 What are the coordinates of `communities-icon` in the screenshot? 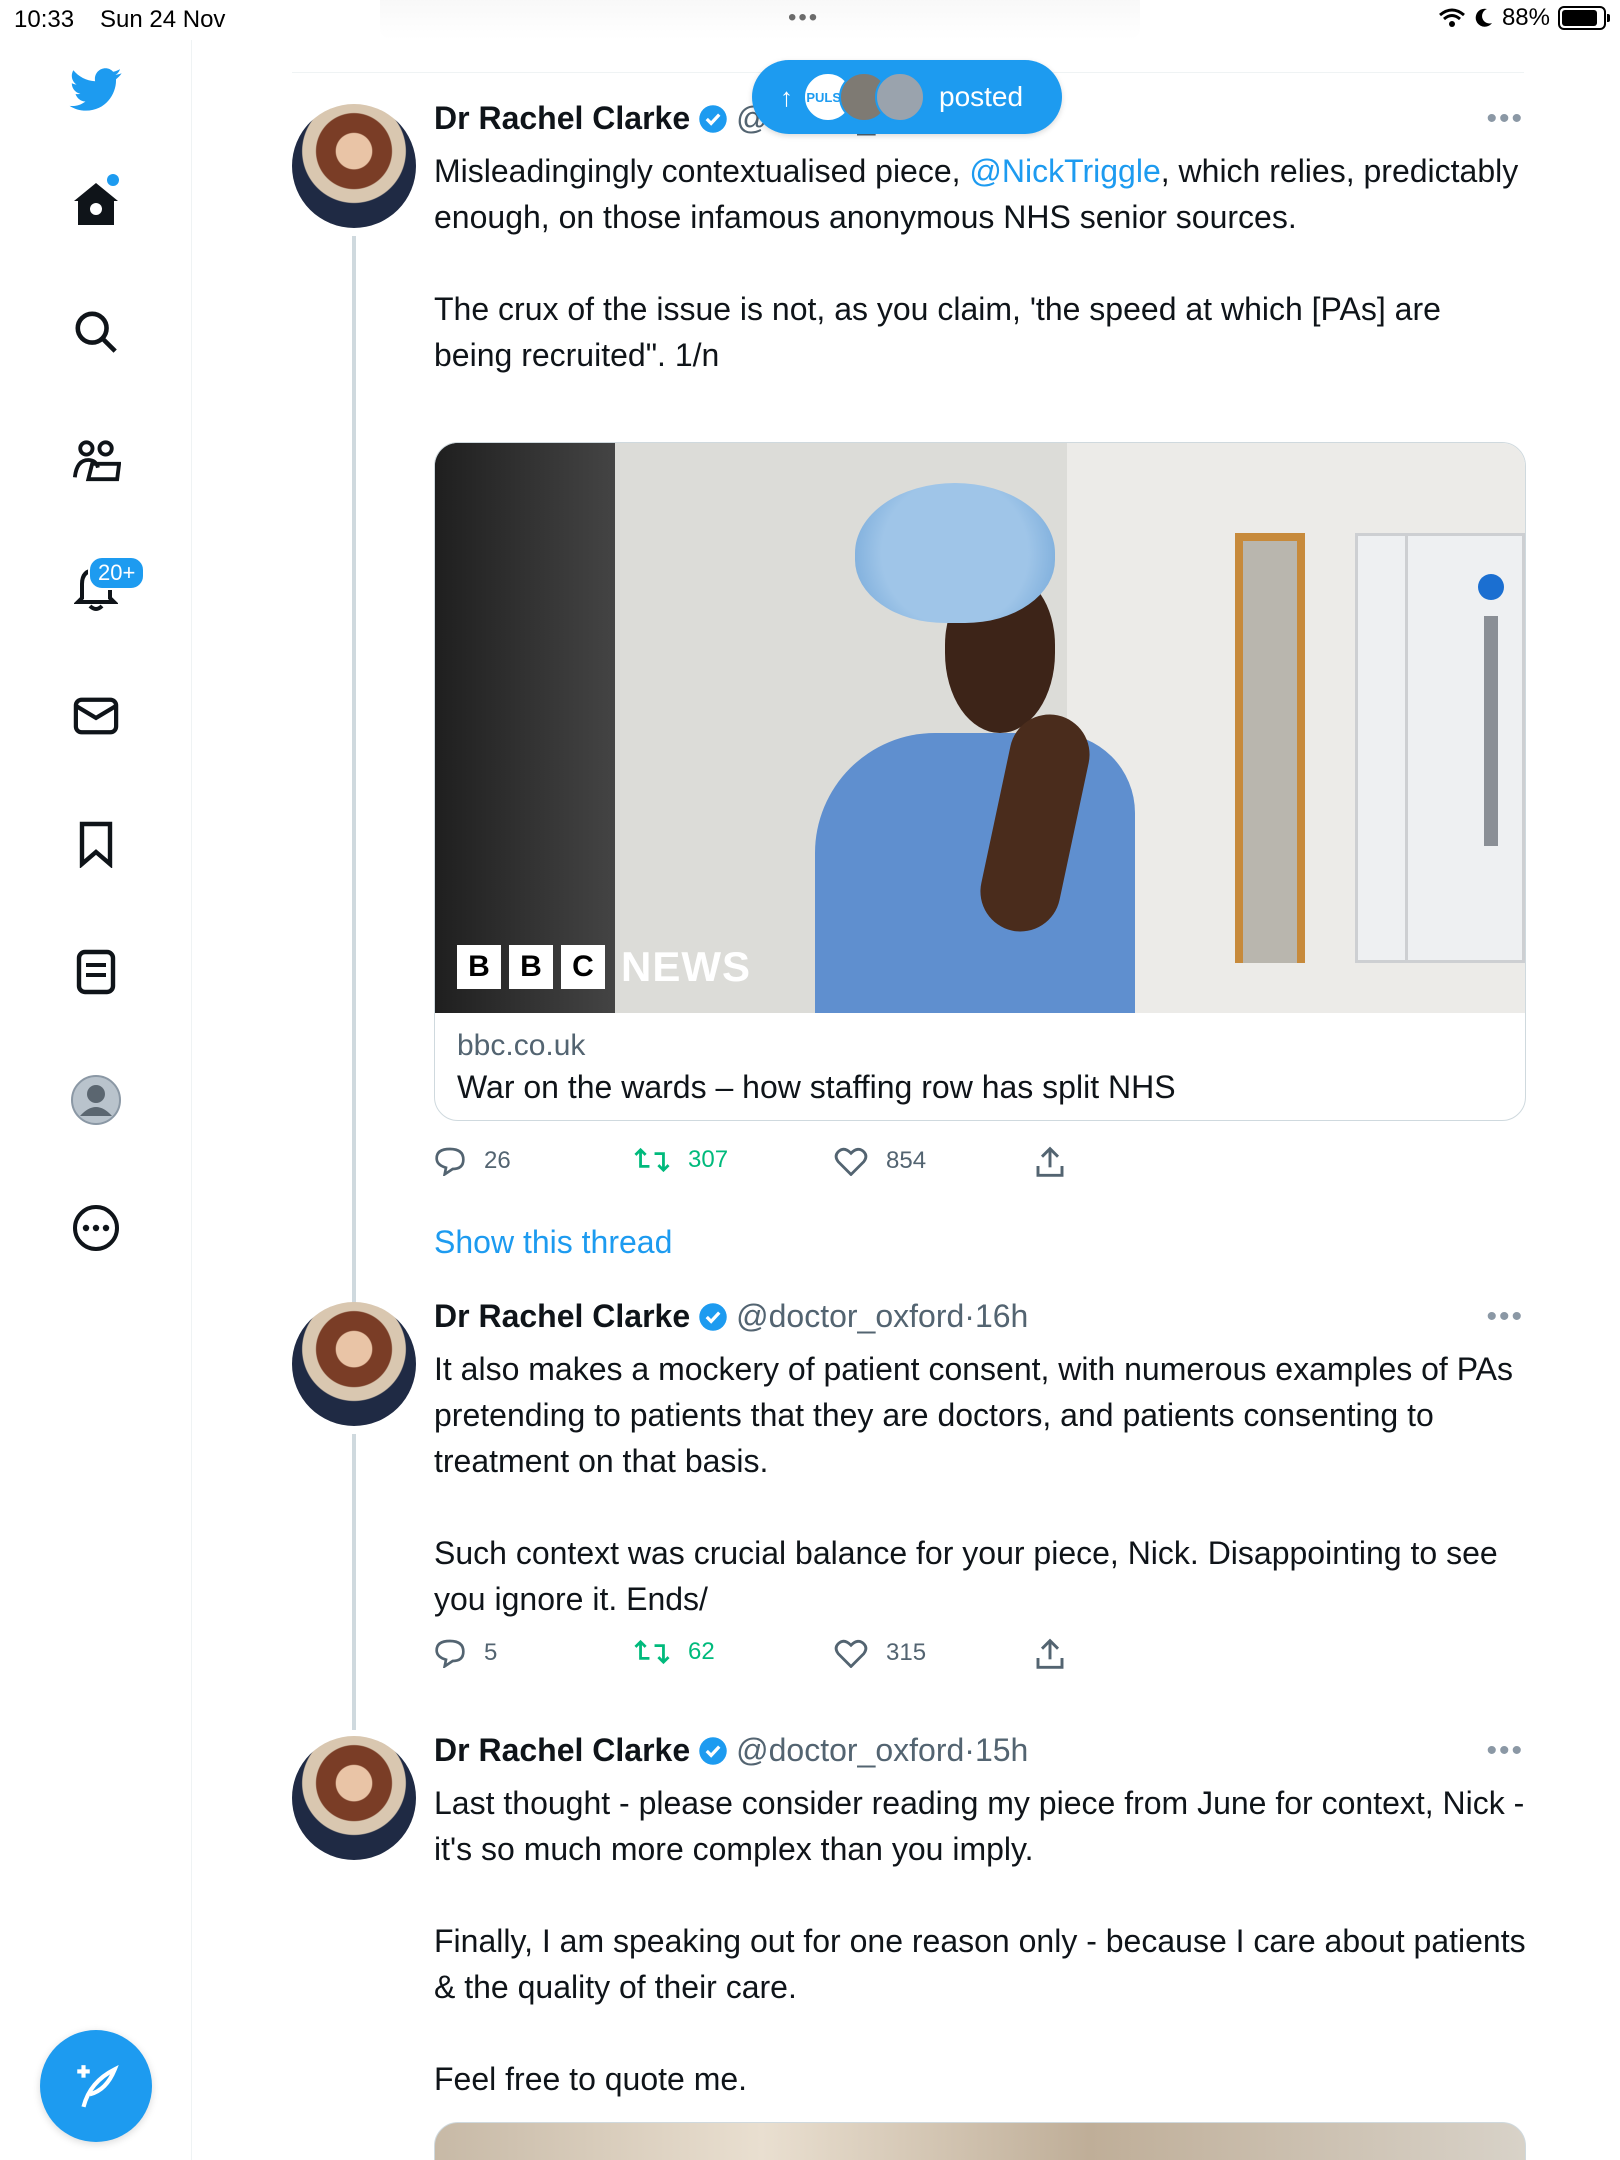 It's located at (96, 460).